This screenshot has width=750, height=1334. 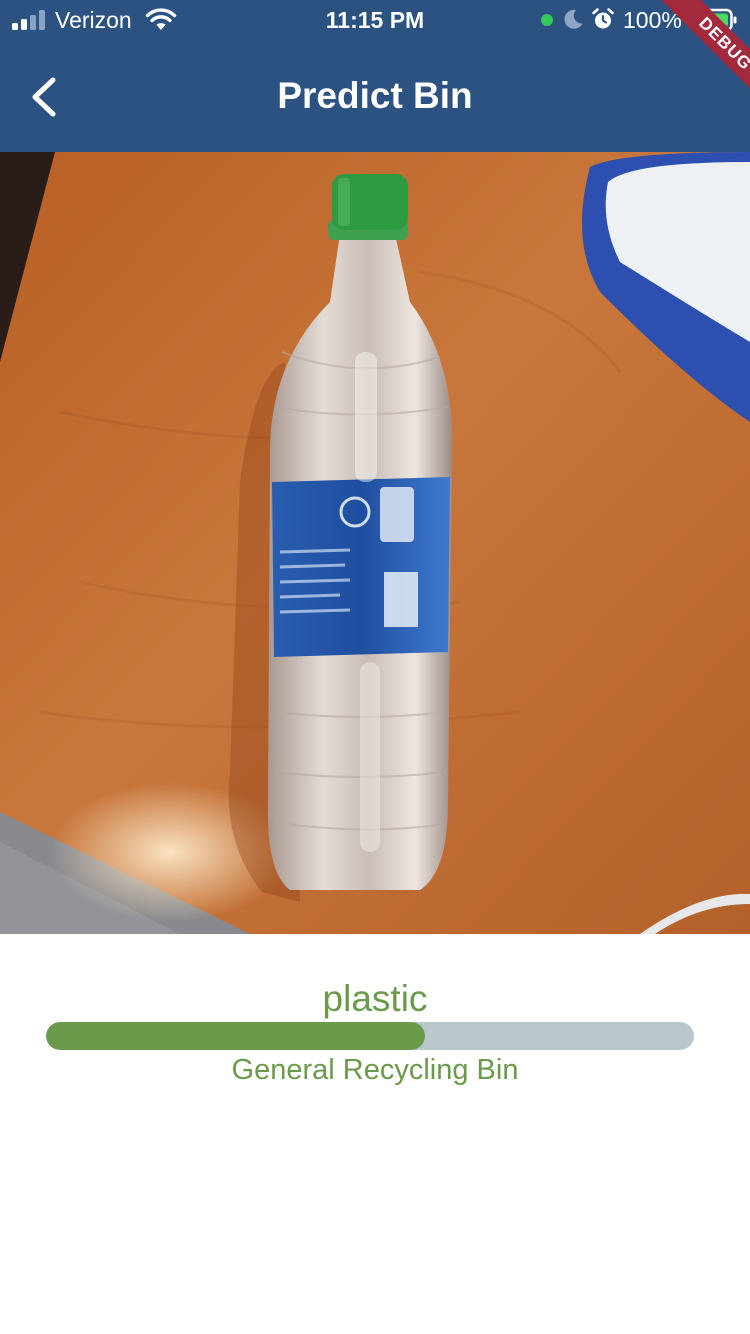 What do you see at coordinates (603, 18) in the screenshot?
I see `alarm-icon` at bounding box center [603, 18].